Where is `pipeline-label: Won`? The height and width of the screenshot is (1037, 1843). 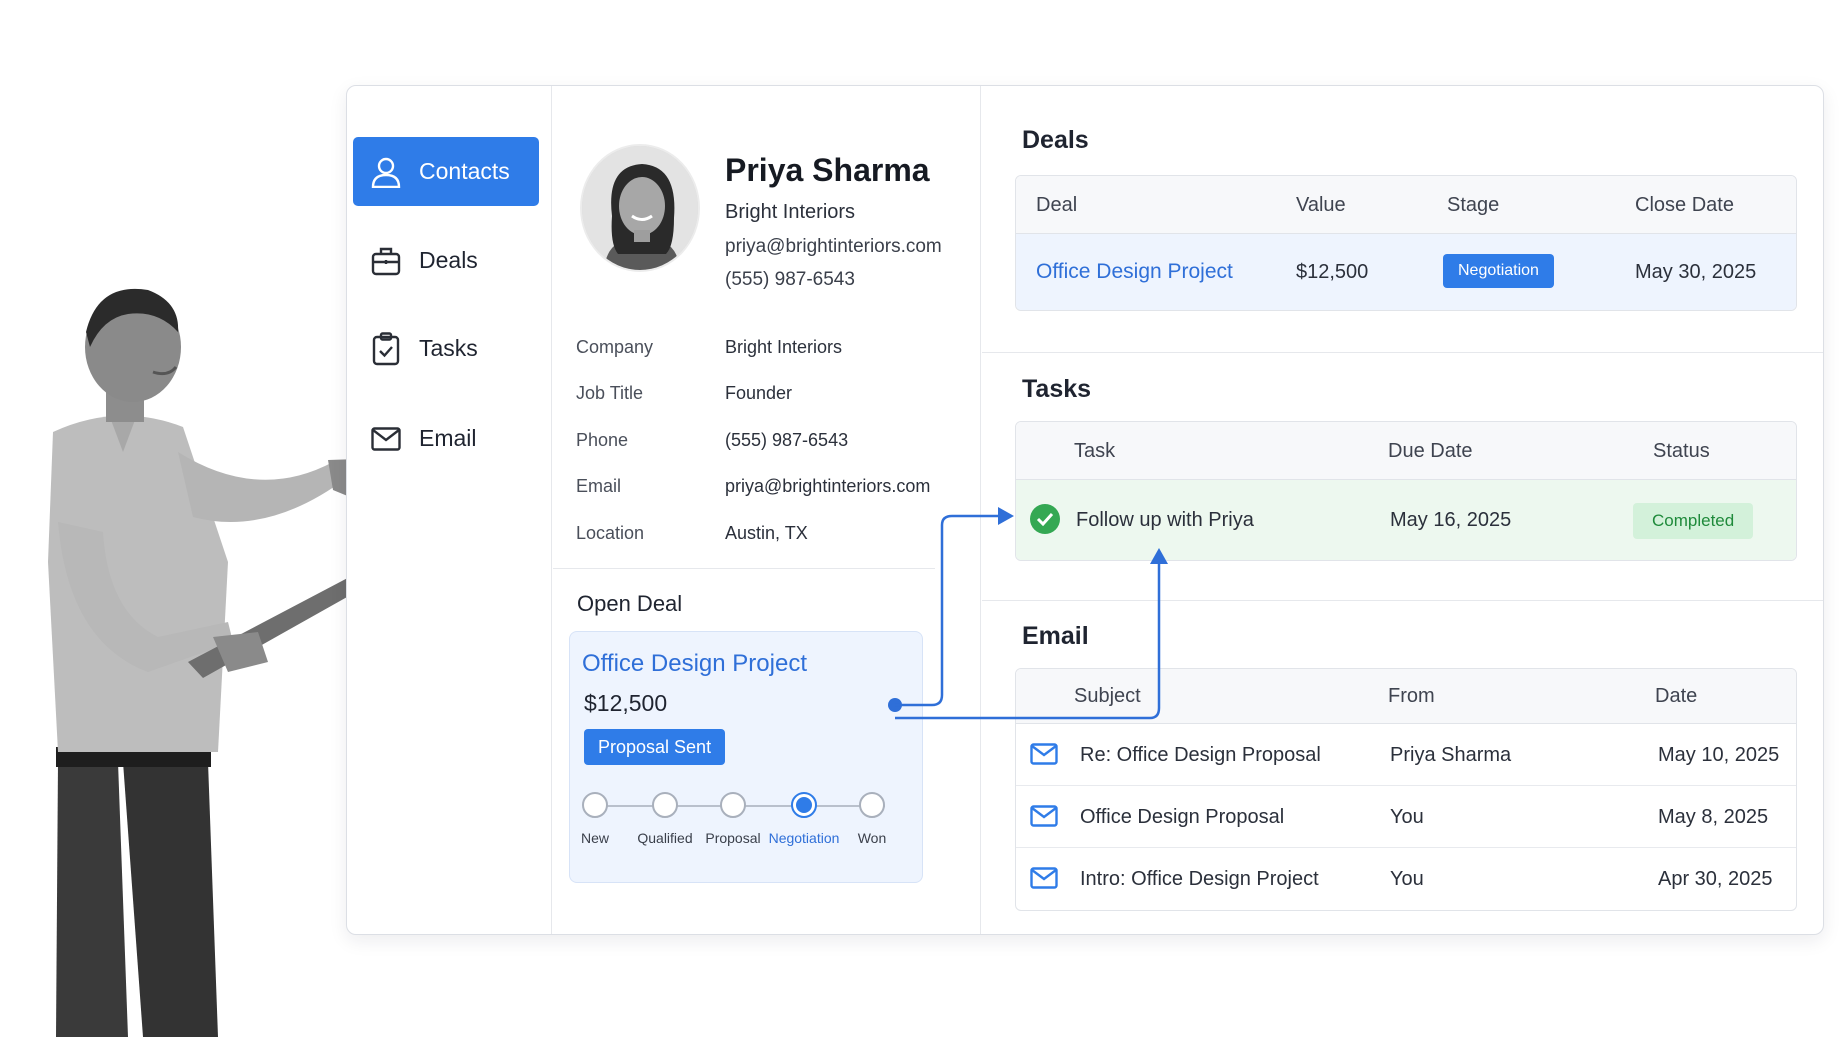
pipeline-label: Won is located at coordinates (872, 838).